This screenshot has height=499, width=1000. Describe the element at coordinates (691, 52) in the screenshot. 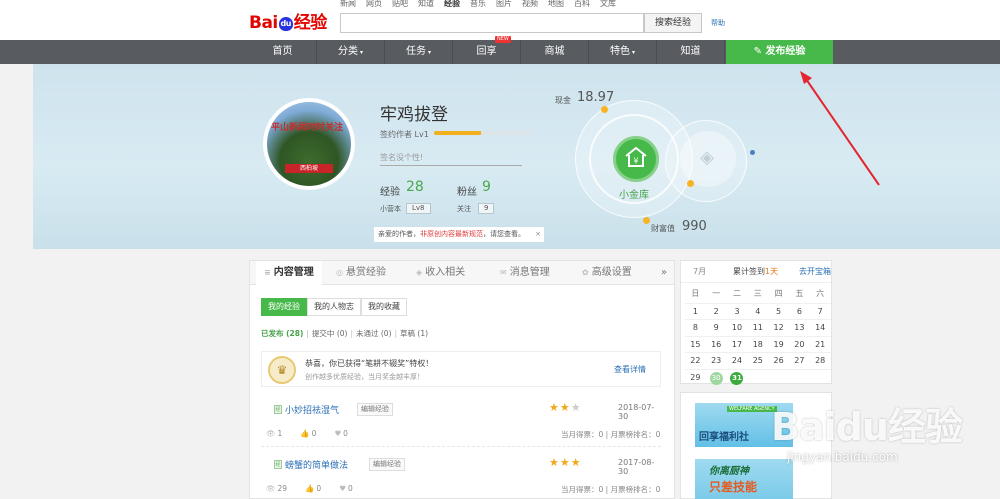

I see `nav-item-6: 知道` at that location.